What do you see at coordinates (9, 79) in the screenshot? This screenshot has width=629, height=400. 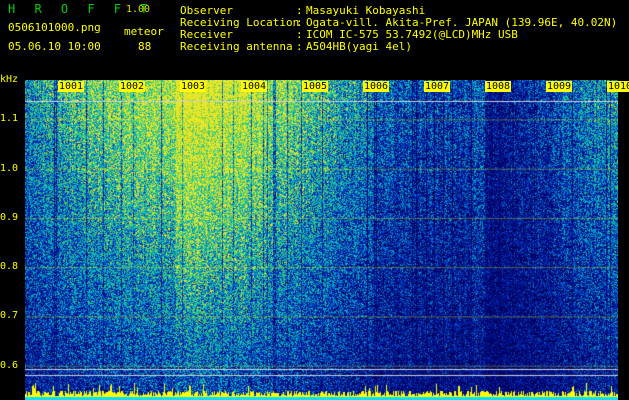 I see `axis-unit: kHz` at bounding box center [9, 79].